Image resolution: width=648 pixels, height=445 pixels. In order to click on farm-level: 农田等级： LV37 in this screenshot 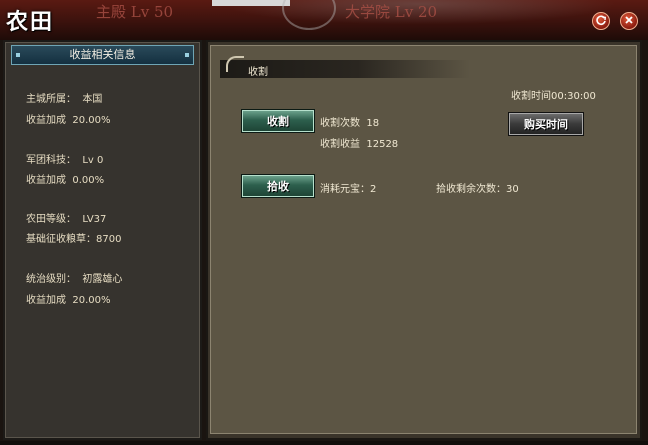, I will do `click(66, 219)`.